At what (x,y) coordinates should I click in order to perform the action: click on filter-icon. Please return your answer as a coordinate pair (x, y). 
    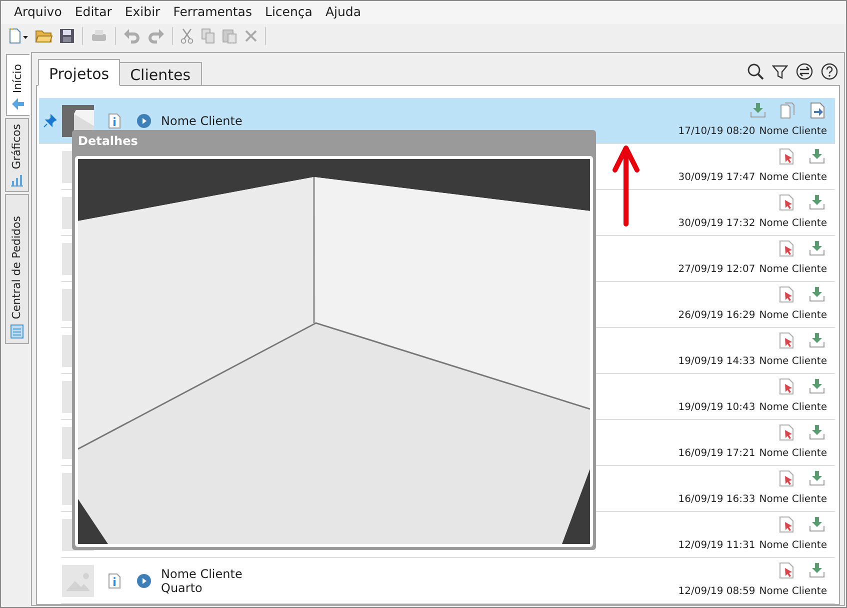
    Looking at the image, I should click on (780, 72).